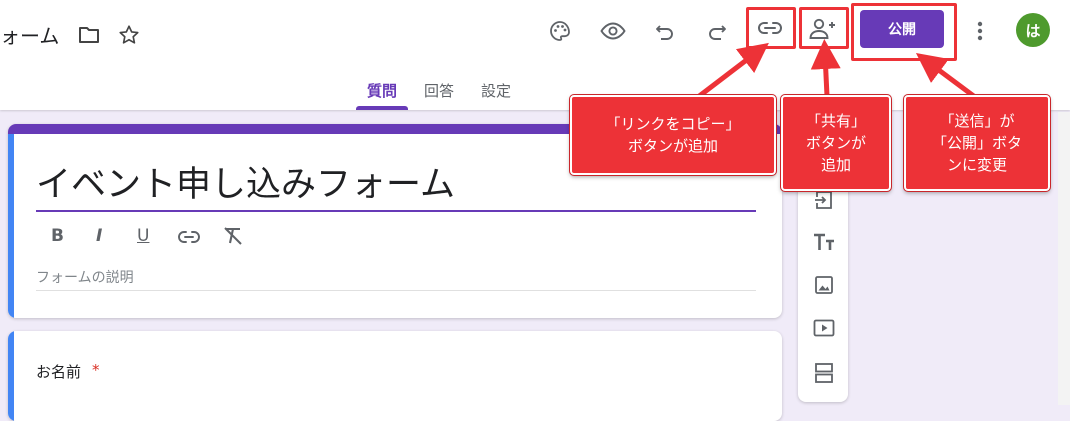  What do you see at coordinates (977, 121) in the screenshot?
I see `publish-callout-line-1: 「送信」が` at bounding box center [977, 121].